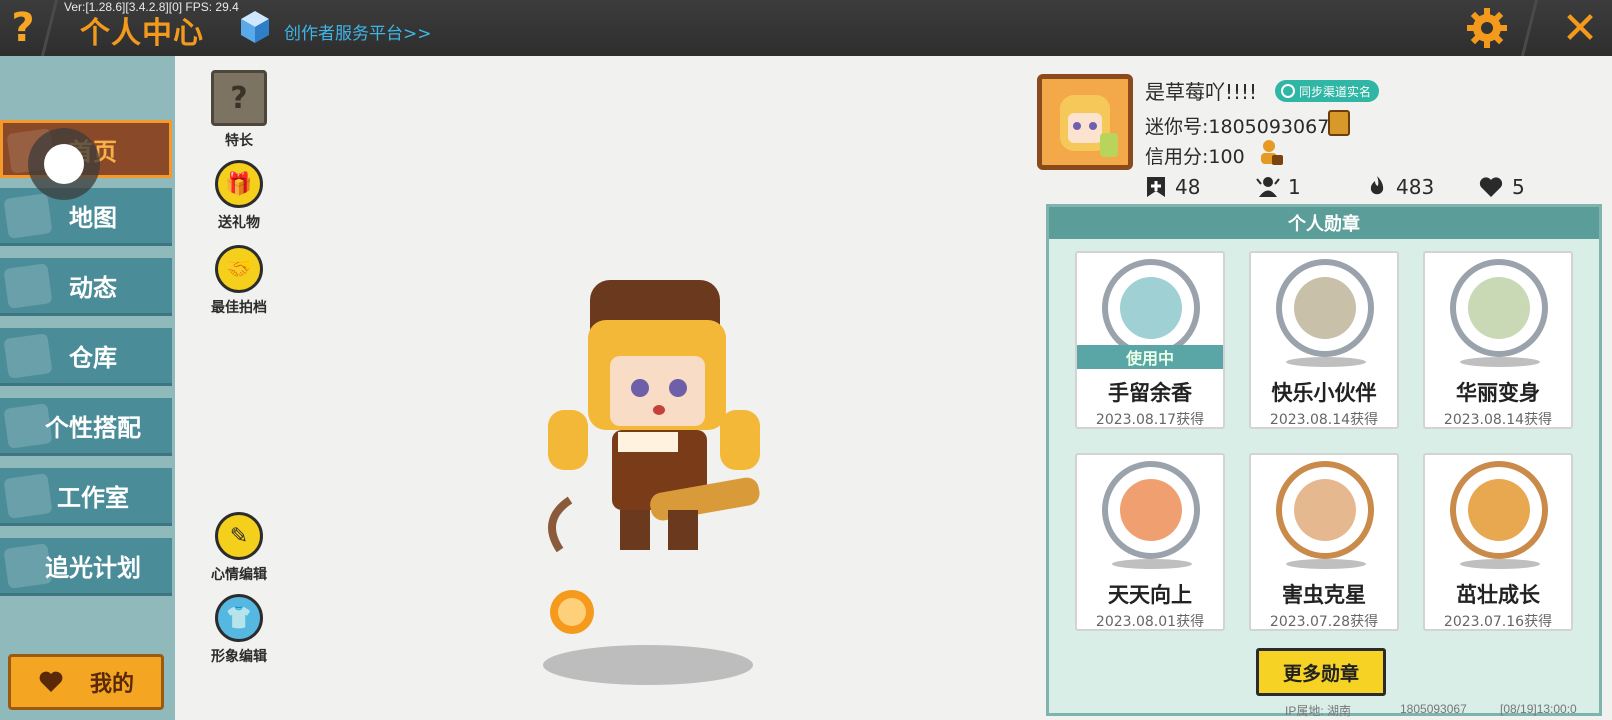 This screenshot has width=1612, height=720. I want to click on medal-name: 华丽变身, so click(1498, 393).